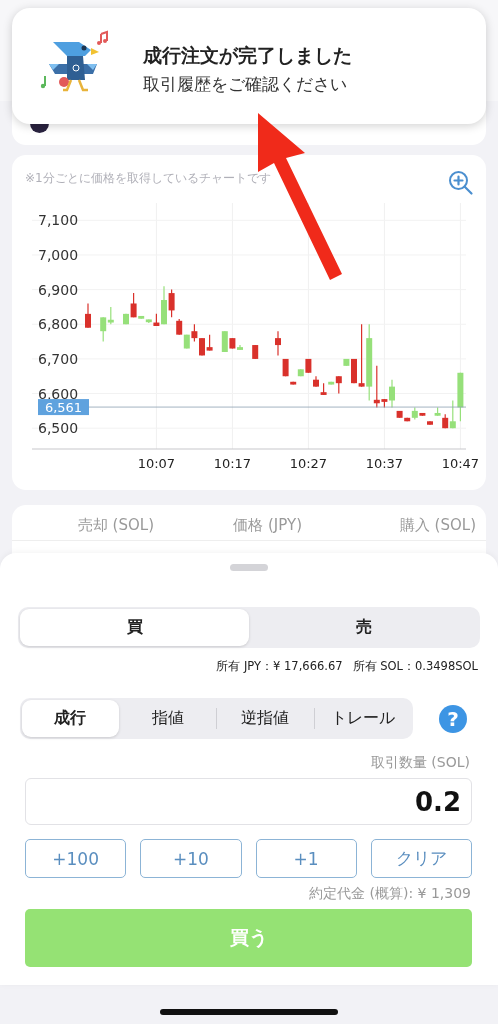  I want to click on x-axis-label: 10:27, so click(308, 463).